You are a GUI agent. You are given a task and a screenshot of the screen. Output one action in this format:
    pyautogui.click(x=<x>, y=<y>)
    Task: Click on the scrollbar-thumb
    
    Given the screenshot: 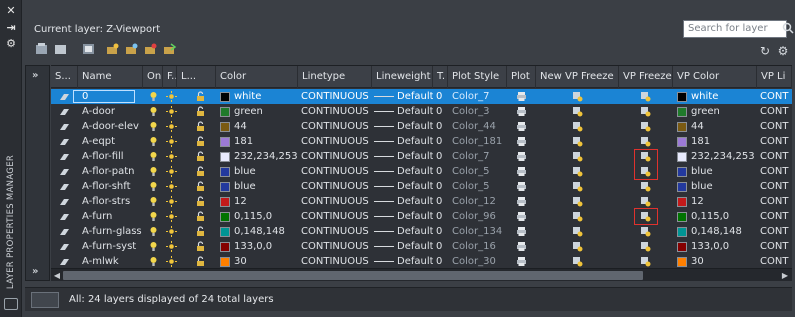 What is the action you would take?
    pyautogui.click(x=353, y=275)
    